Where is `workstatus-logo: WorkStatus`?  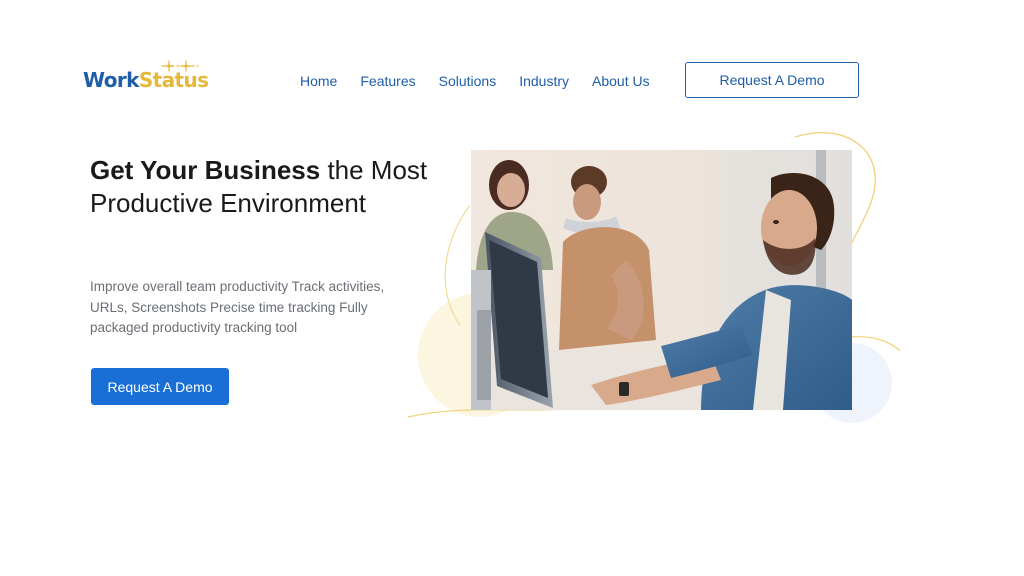
workstatus-logo: WorkStatus is located at coordinates (146, 80).